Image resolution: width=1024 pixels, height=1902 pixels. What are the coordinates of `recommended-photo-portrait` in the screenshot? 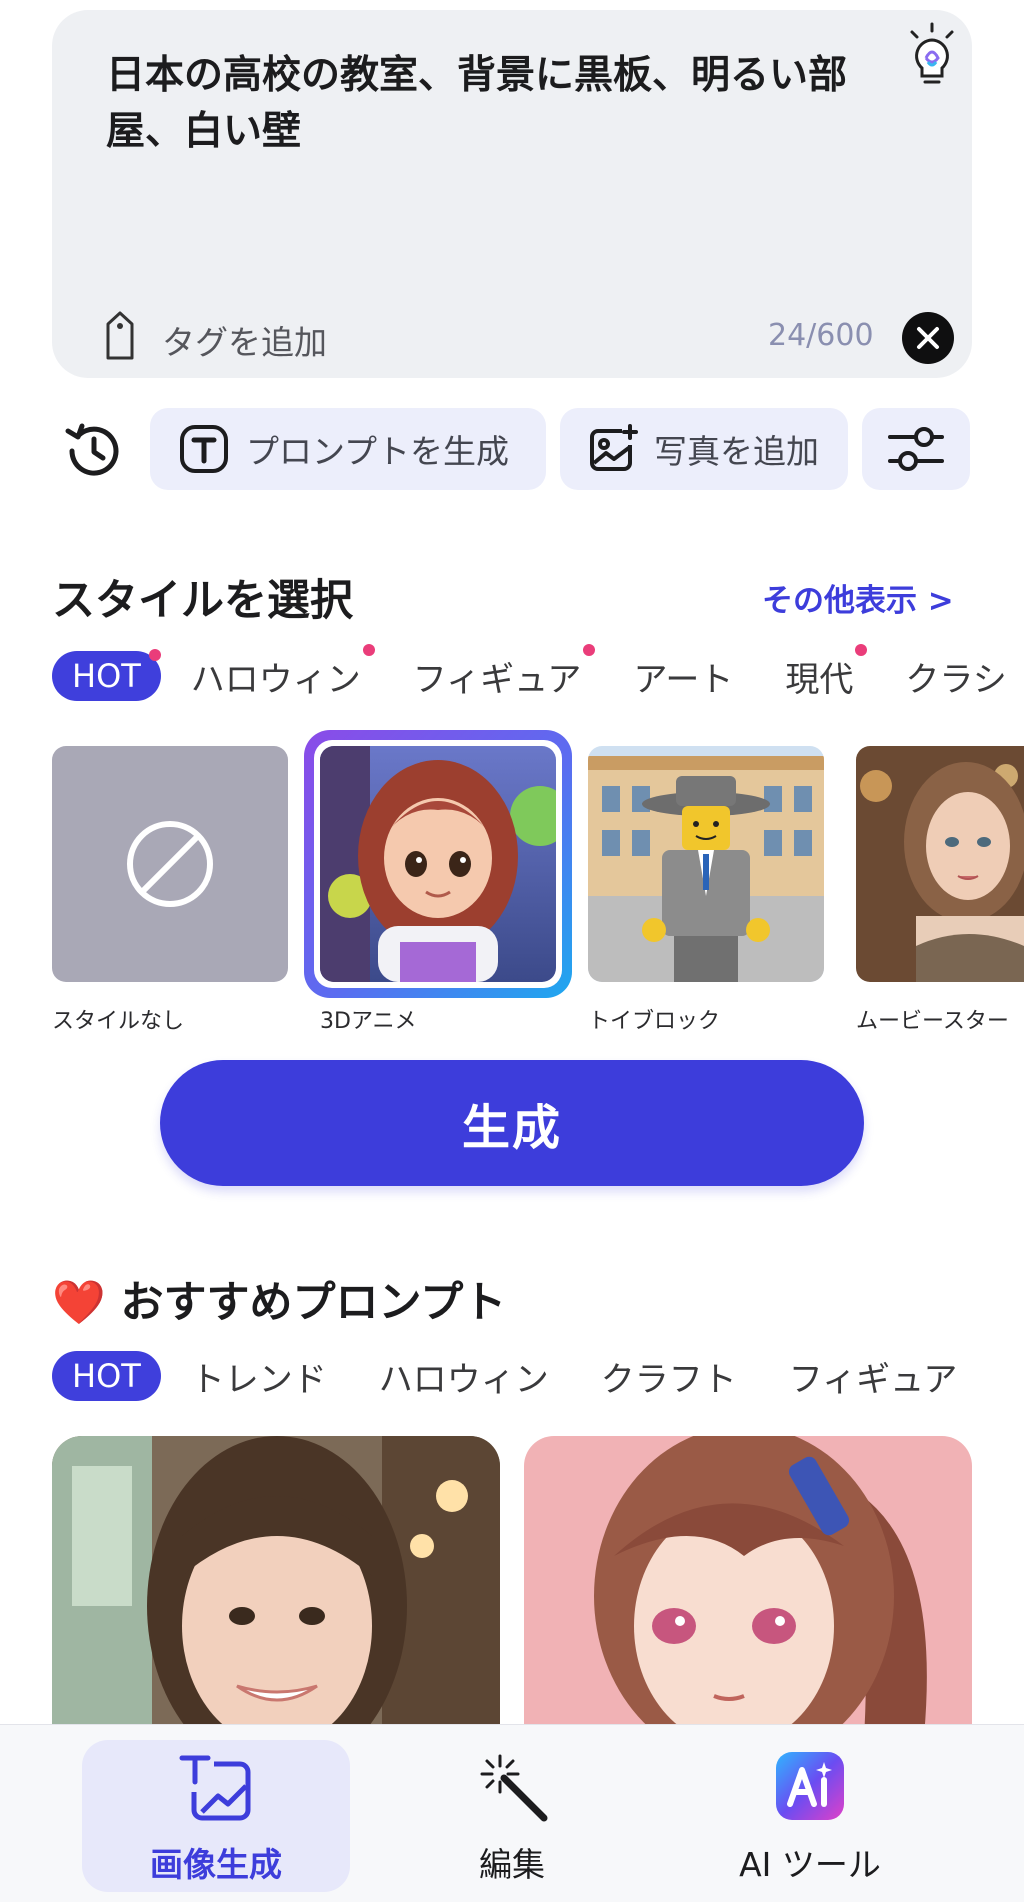 It's located at (276, 1586).